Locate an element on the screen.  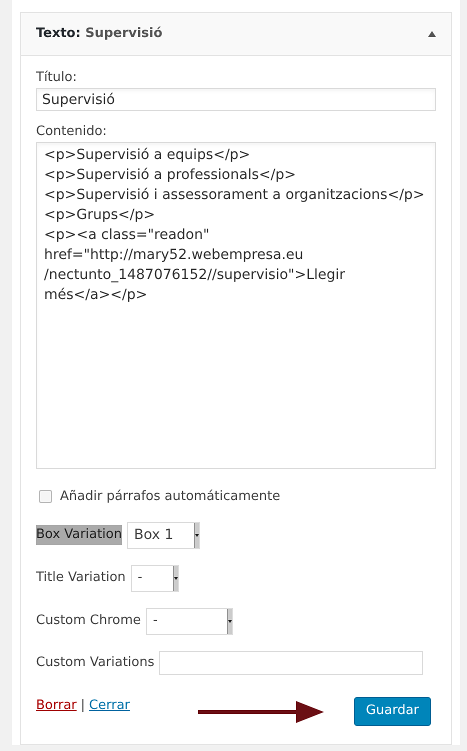
checkbox-label: Añadir párrafos automáticamente is located at coordinates (170, 497).